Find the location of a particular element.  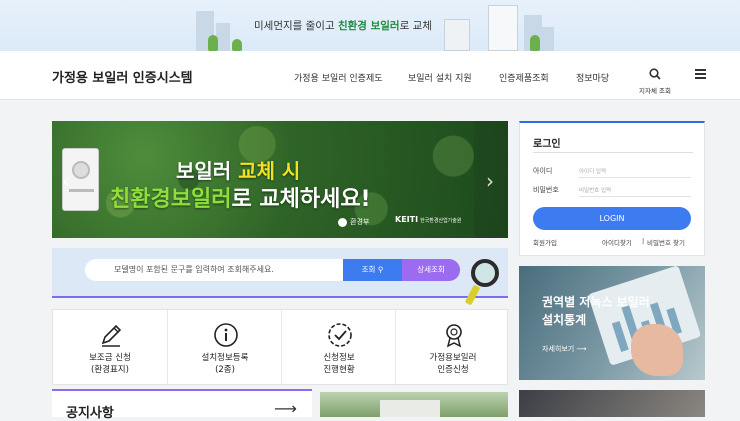

notice-title: 공지사항 is located at coordinates (90, 413).